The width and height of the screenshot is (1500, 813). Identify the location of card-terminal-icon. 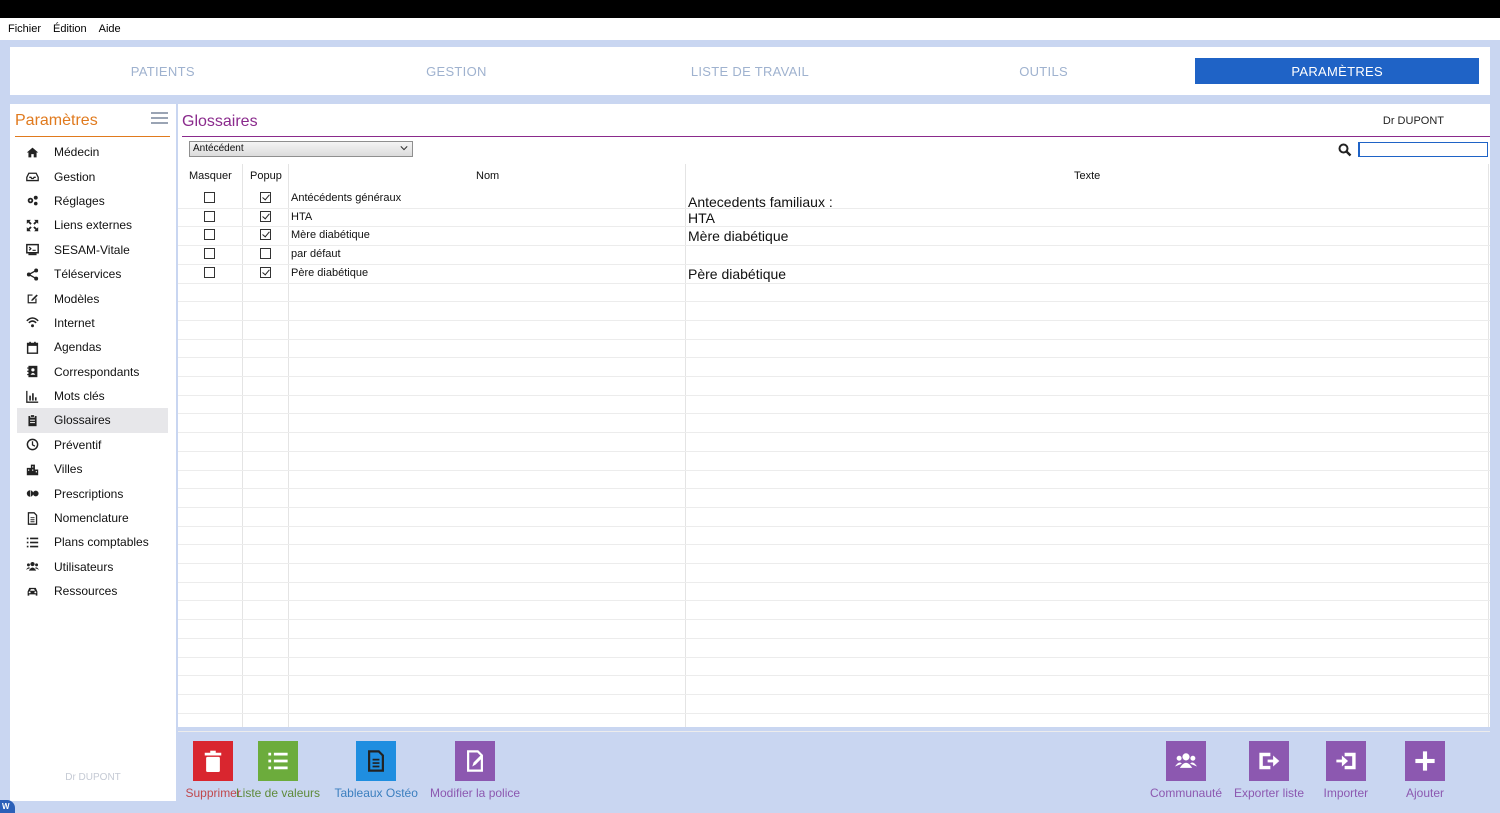
(32, 250).